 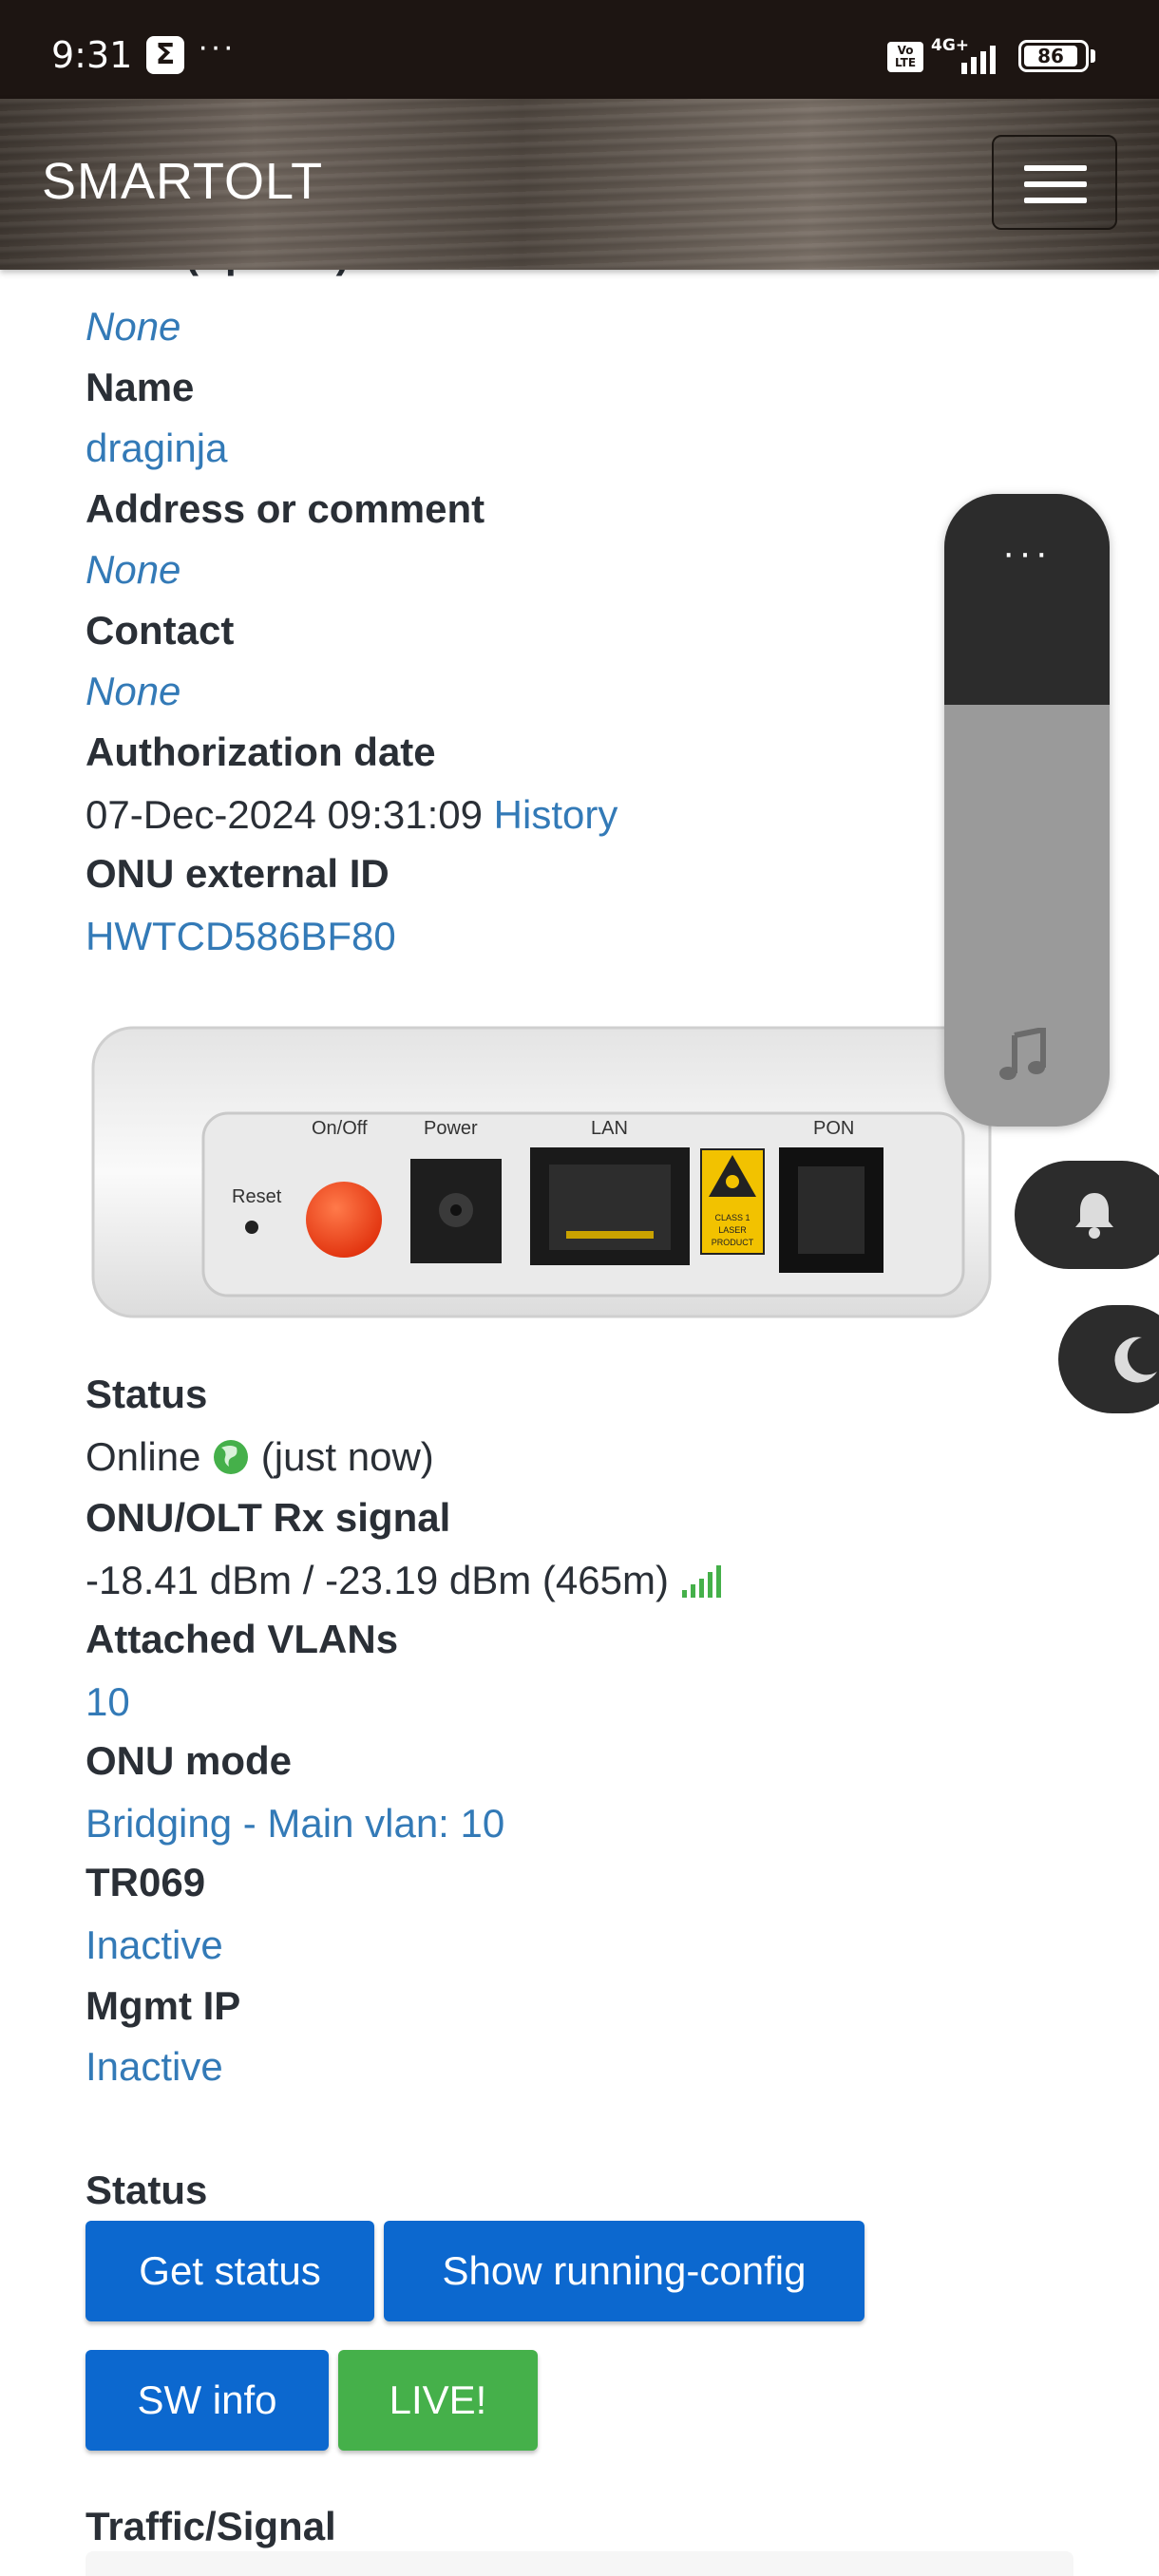 What do you see at coordinates (1024, 1056) in the screenshot?
I see `music-note-icon` at bounding box center [1024, 1056].